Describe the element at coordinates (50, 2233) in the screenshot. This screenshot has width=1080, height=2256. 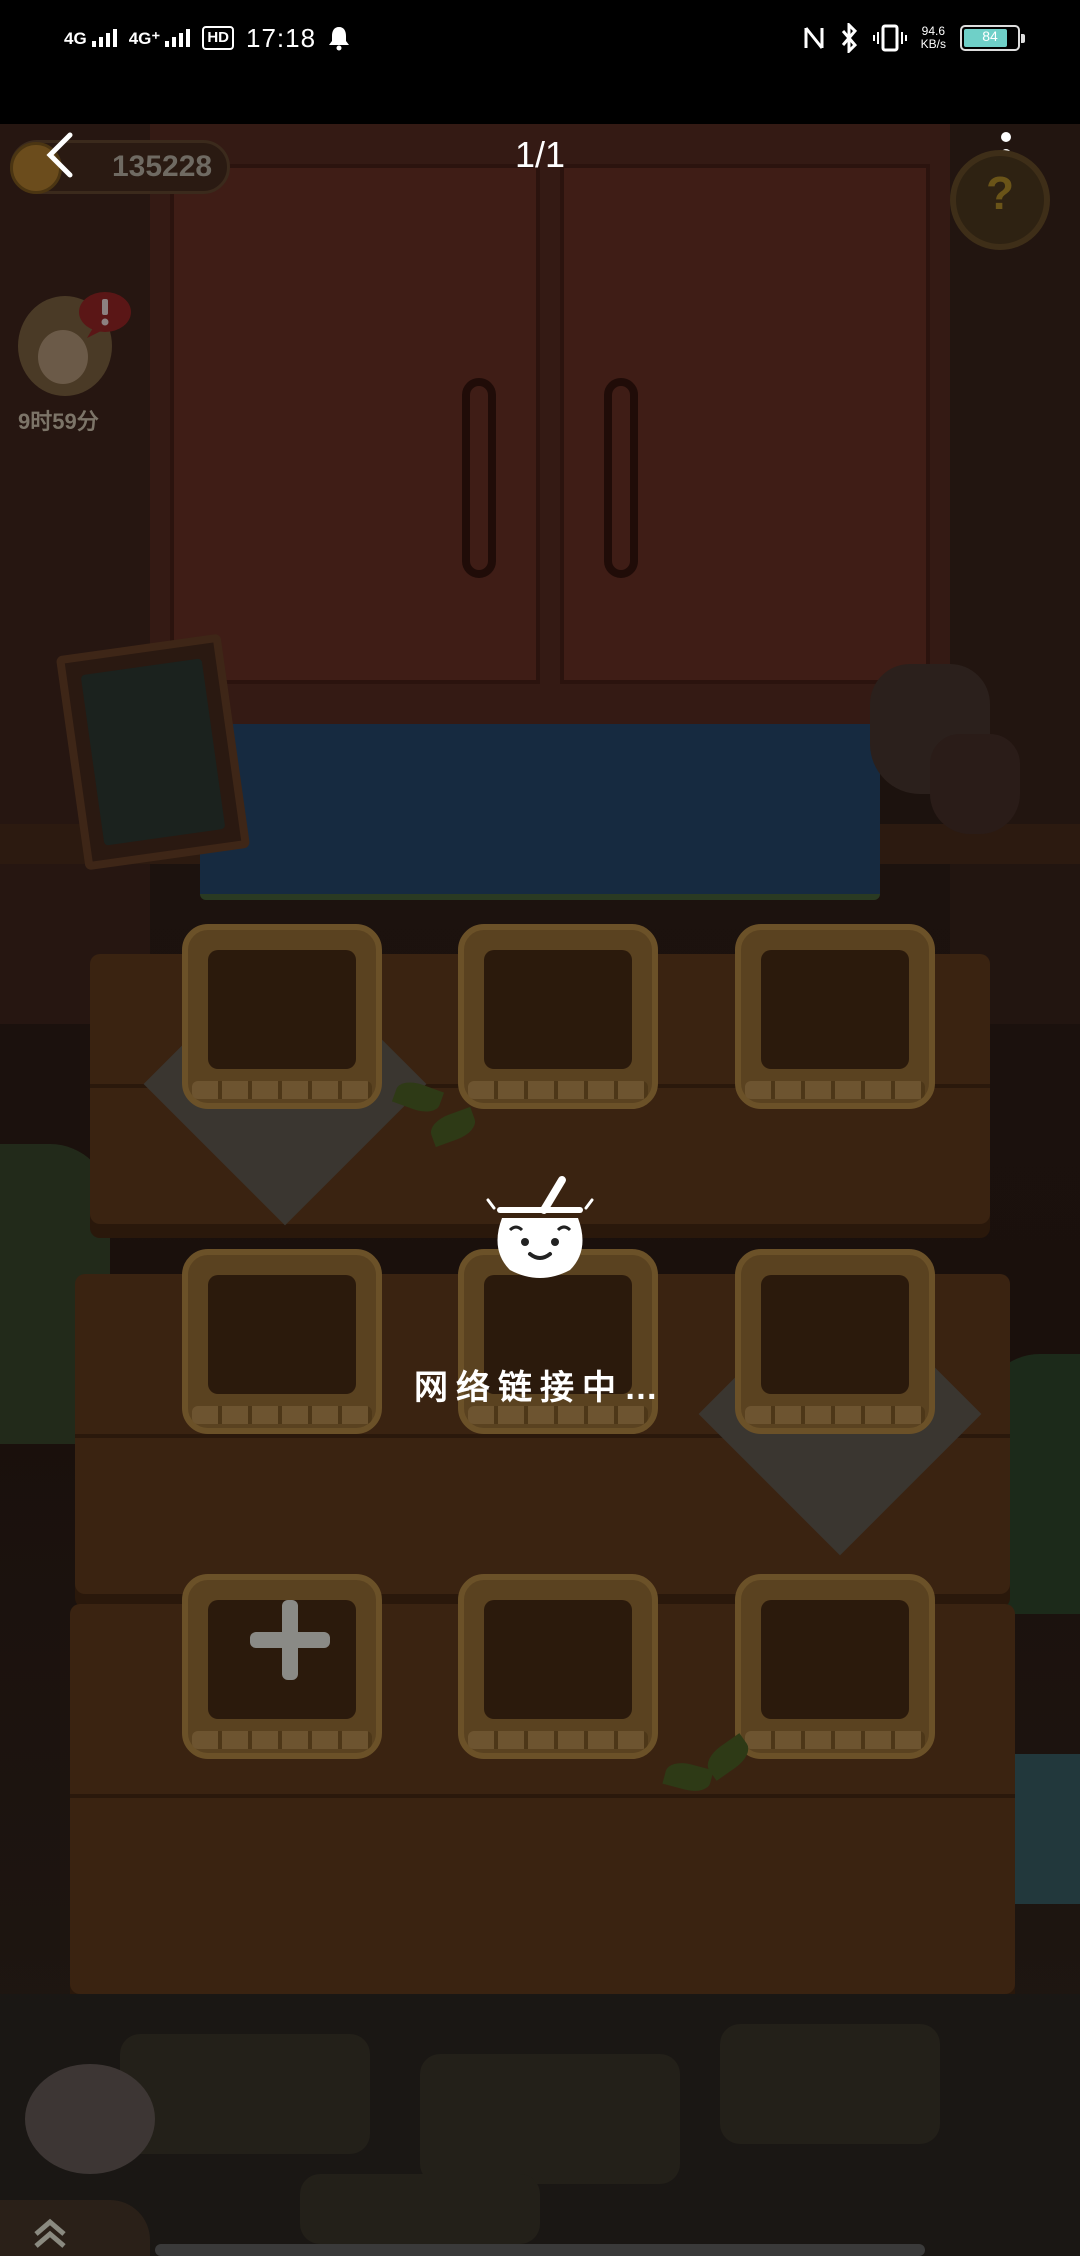
I see `chevron-up-icon` at that location.